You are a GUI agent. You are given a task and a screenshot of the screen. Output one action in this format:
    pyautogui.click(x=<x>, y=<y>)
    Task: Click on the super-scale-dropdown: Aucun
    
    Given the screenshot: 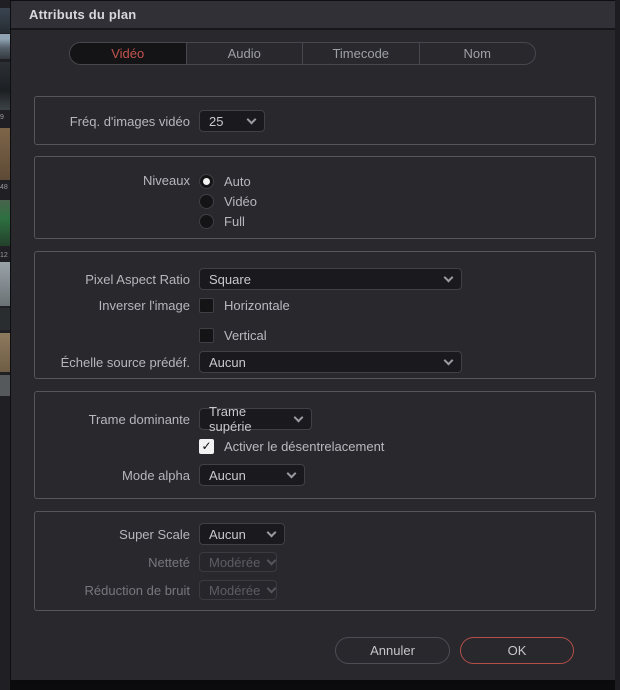 What is the action you would take?
    pyautogui.click(x=242, y=534)
    